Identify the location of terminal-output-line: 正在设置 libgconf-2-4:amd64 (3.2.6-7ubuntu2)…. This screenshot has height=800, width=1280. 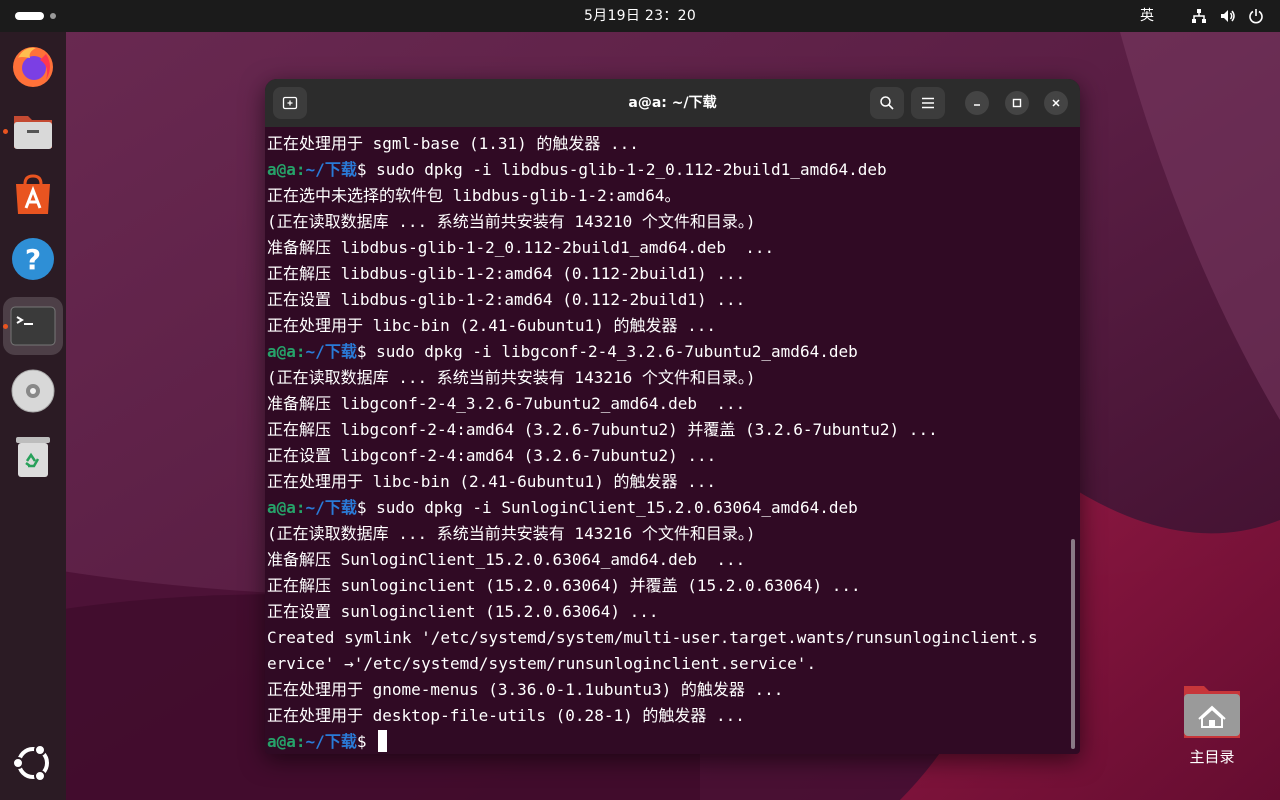
(492, 455).